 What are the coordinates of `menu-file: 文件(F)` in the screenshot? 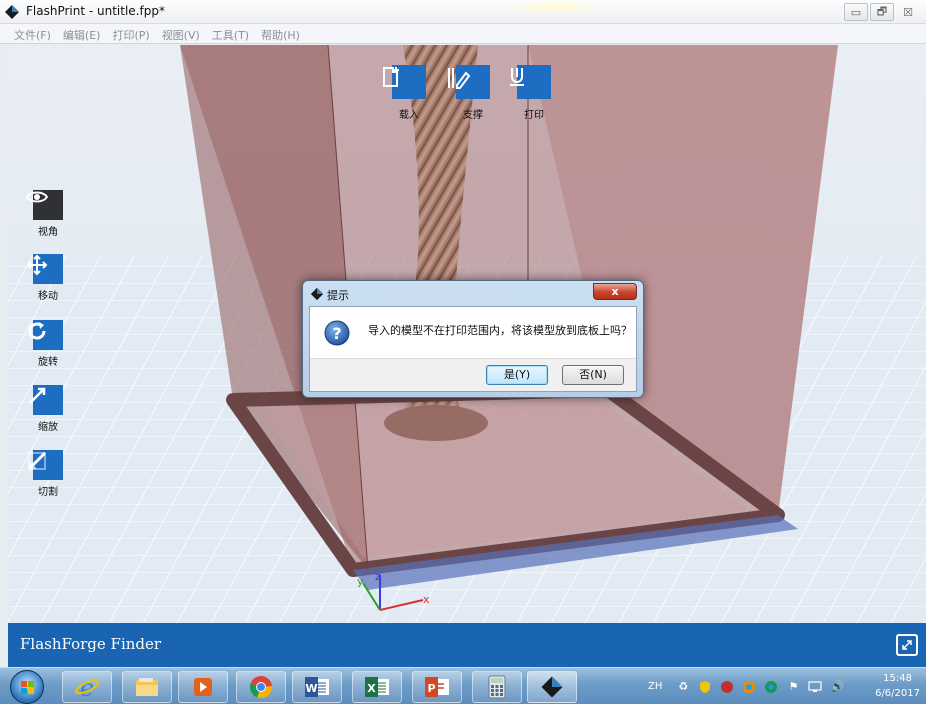 It's located at (34, 33).